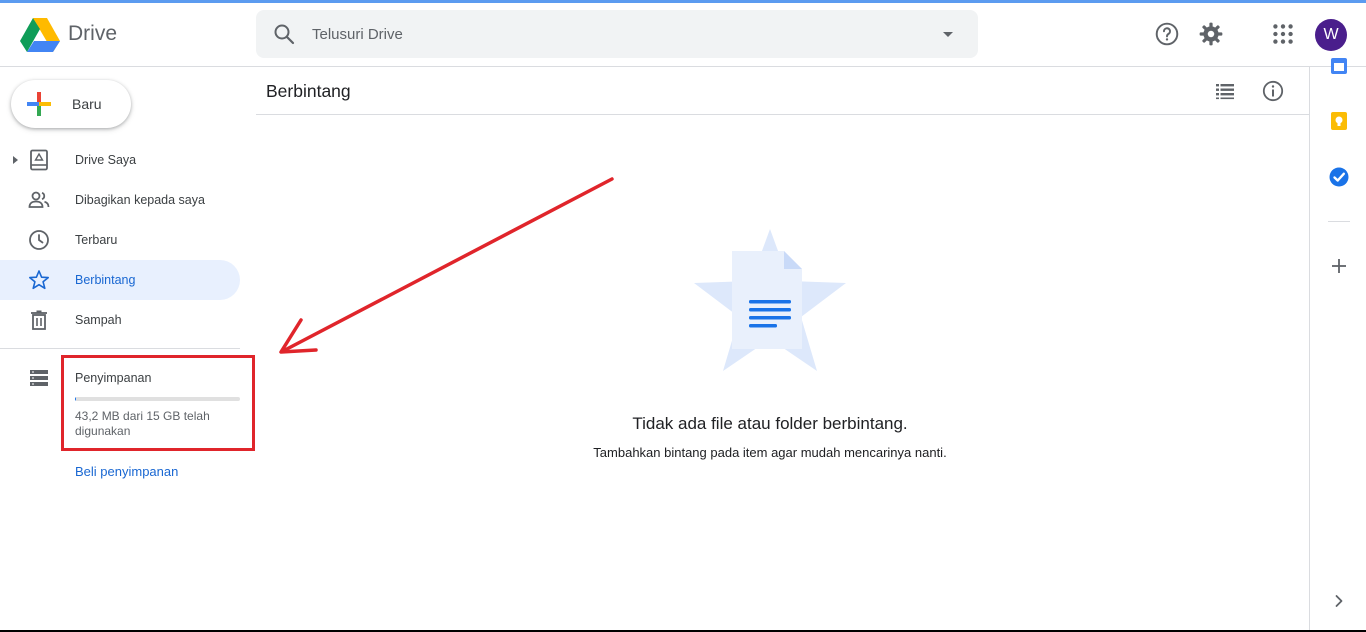  What do you see at coordinates (126, 471) in the screenshot?
I see `buy-storage-link: Beli penyimpanan` at bounding box center [126, 471].